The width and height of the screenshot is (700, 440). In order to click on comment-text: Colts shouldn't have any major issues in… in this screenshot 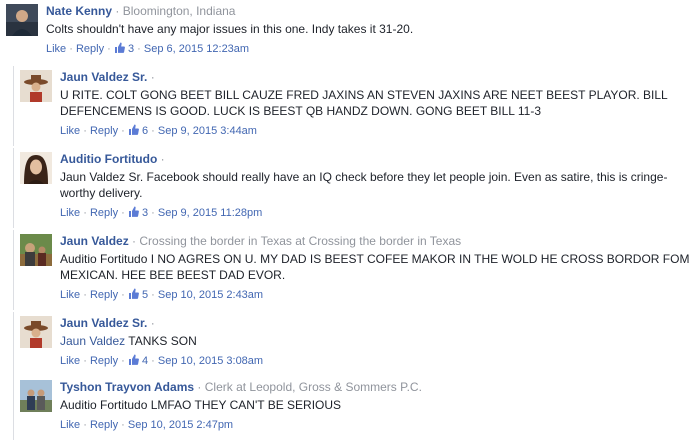, I will do `click(230, 29)`.